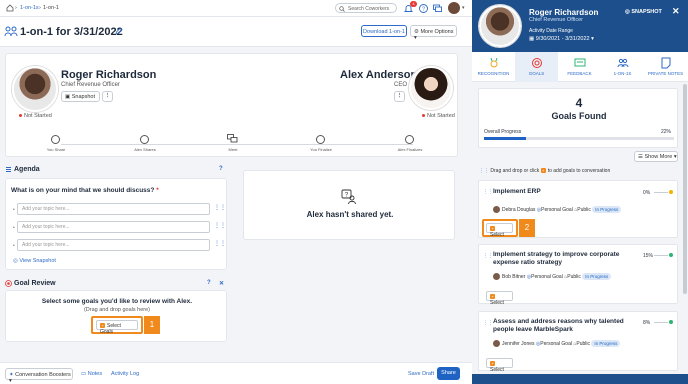  Describe the element at coordinates (10, 8) in the screenshot. I see `home-icon` at that location.